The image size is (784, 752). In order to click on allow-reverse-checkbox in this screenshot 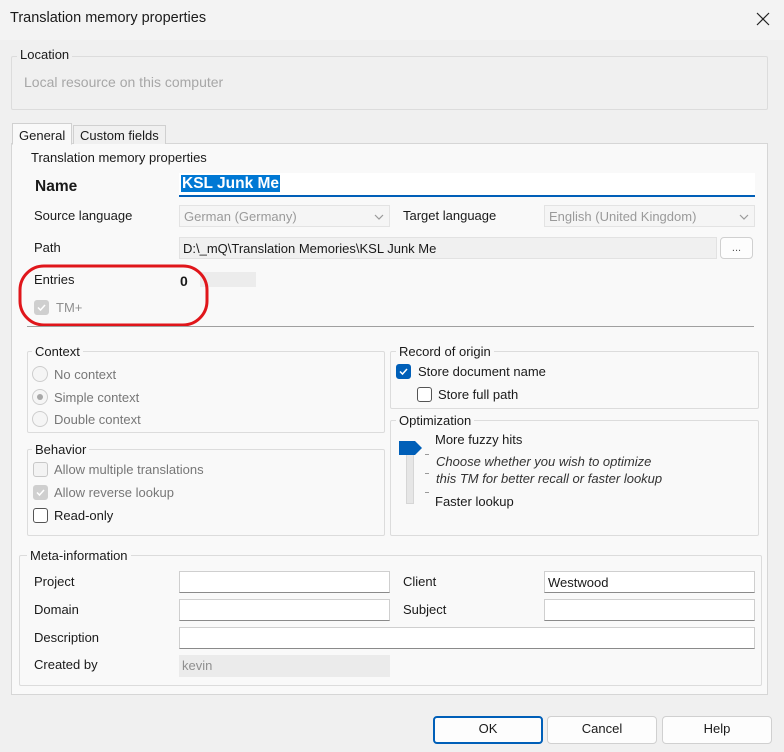, I will do `click(40, 492)`.